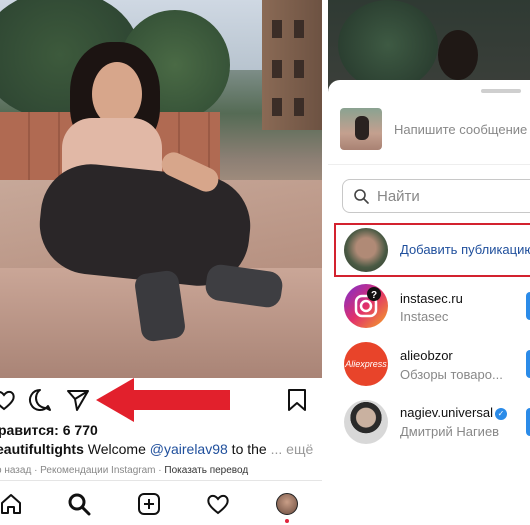 This screenshot has width=530, height=525. What do you see at coordinates (424, 316) in the screenshot?
I see `contact-subtitle: Instasec` at bounding box center [424, 316].